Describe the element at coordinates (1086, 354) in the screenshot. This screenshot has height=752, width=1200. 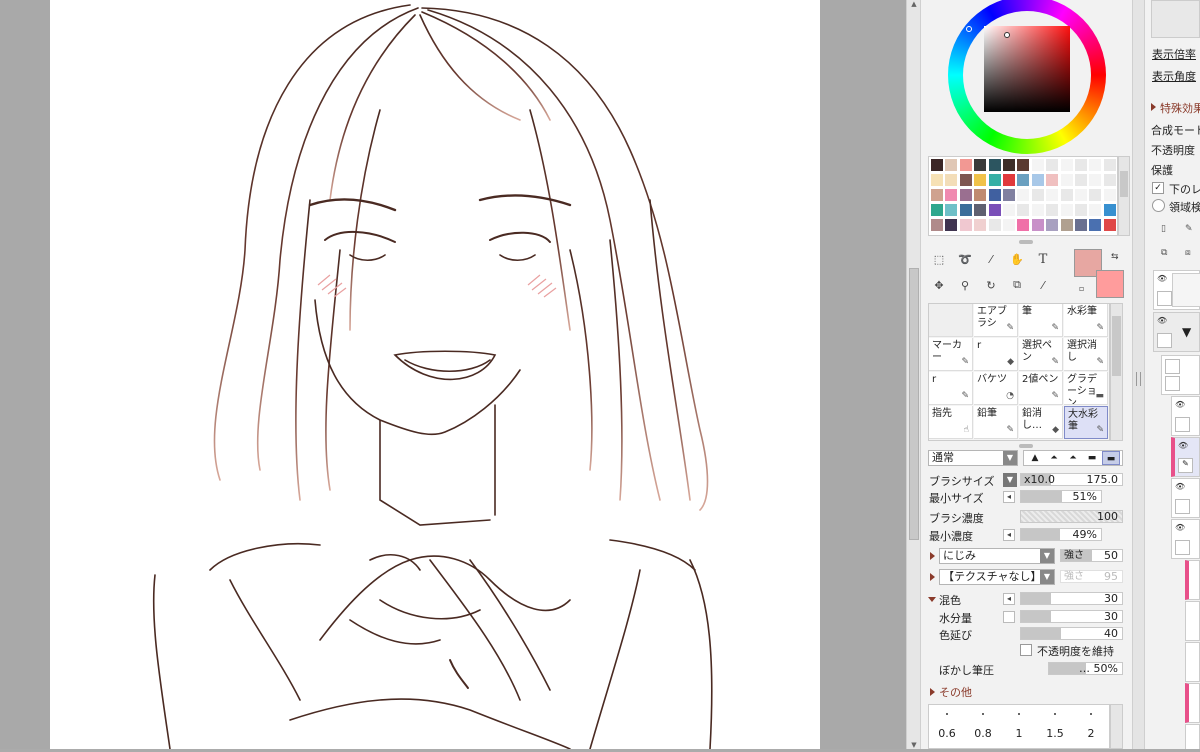
I see `brush-slot: 選択消し ✎` at that location.